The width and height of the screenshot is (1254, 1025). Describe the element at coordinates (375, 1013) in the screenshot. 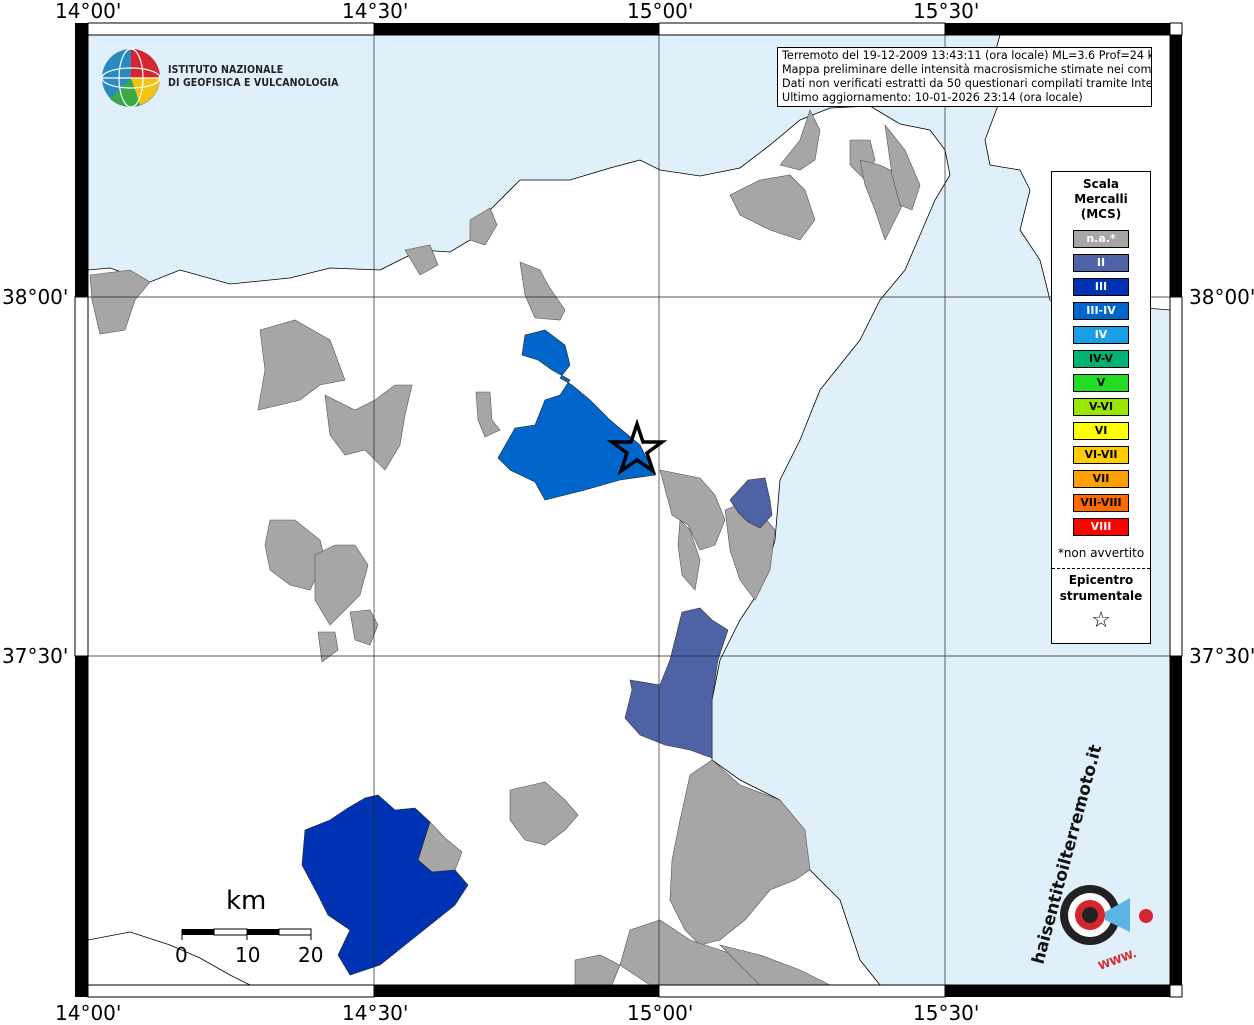

I see `lon-label-bottom-2: 14°30'` at that location.